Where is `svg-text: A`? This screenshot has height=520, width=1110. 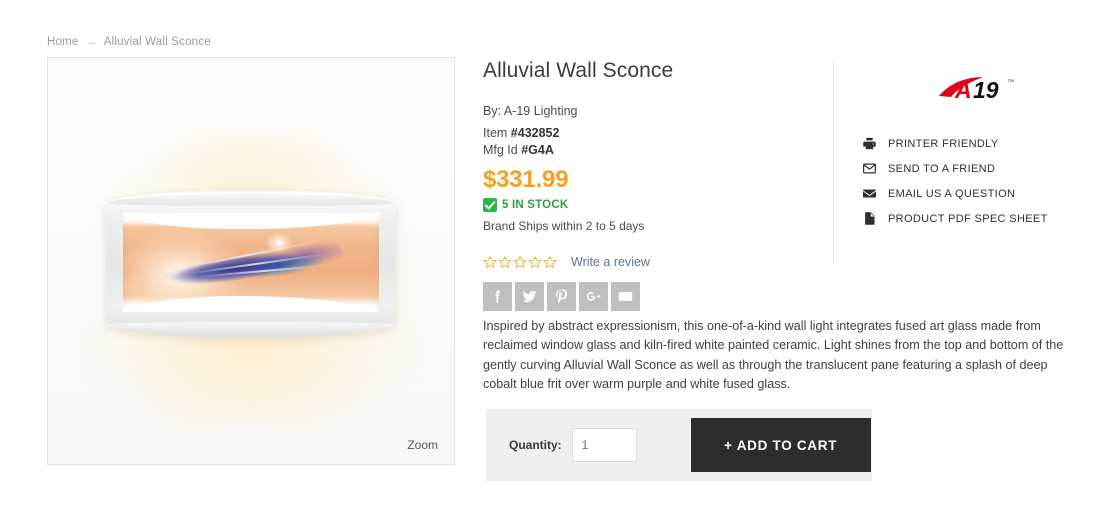
svg-text: A is located at coordinates (963, 90).